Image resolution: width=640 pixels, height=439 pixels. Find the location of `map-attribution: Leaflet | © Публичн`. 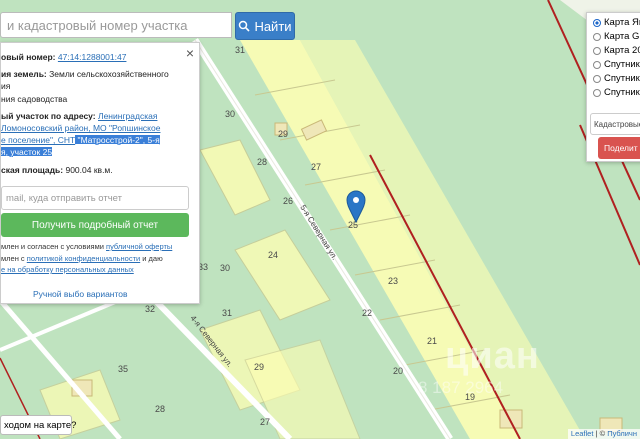

map-attribution: Leaflet | © Публичн is located at coordinates (603, 434).